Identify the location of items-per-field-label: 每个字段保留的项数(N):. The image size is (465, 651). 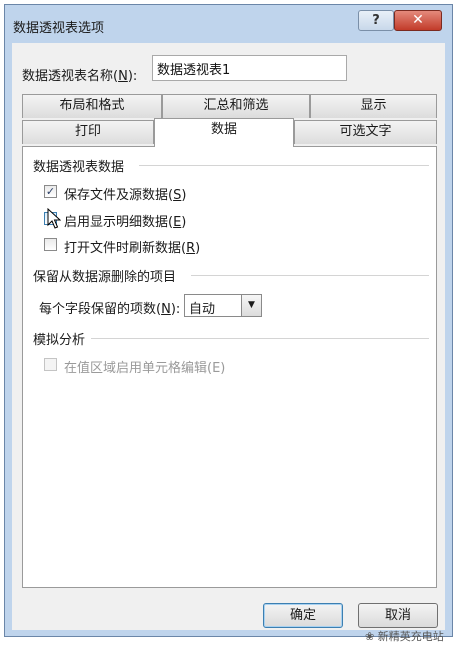
(110, 309).